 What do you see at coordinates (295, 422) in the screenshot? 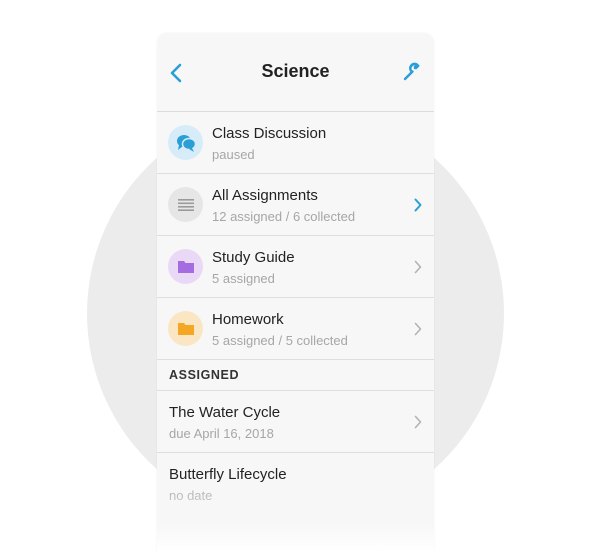
I see `list-item-water-cycle: The Water Cycle due April 16, 2018` at bounding box center [295, 422].